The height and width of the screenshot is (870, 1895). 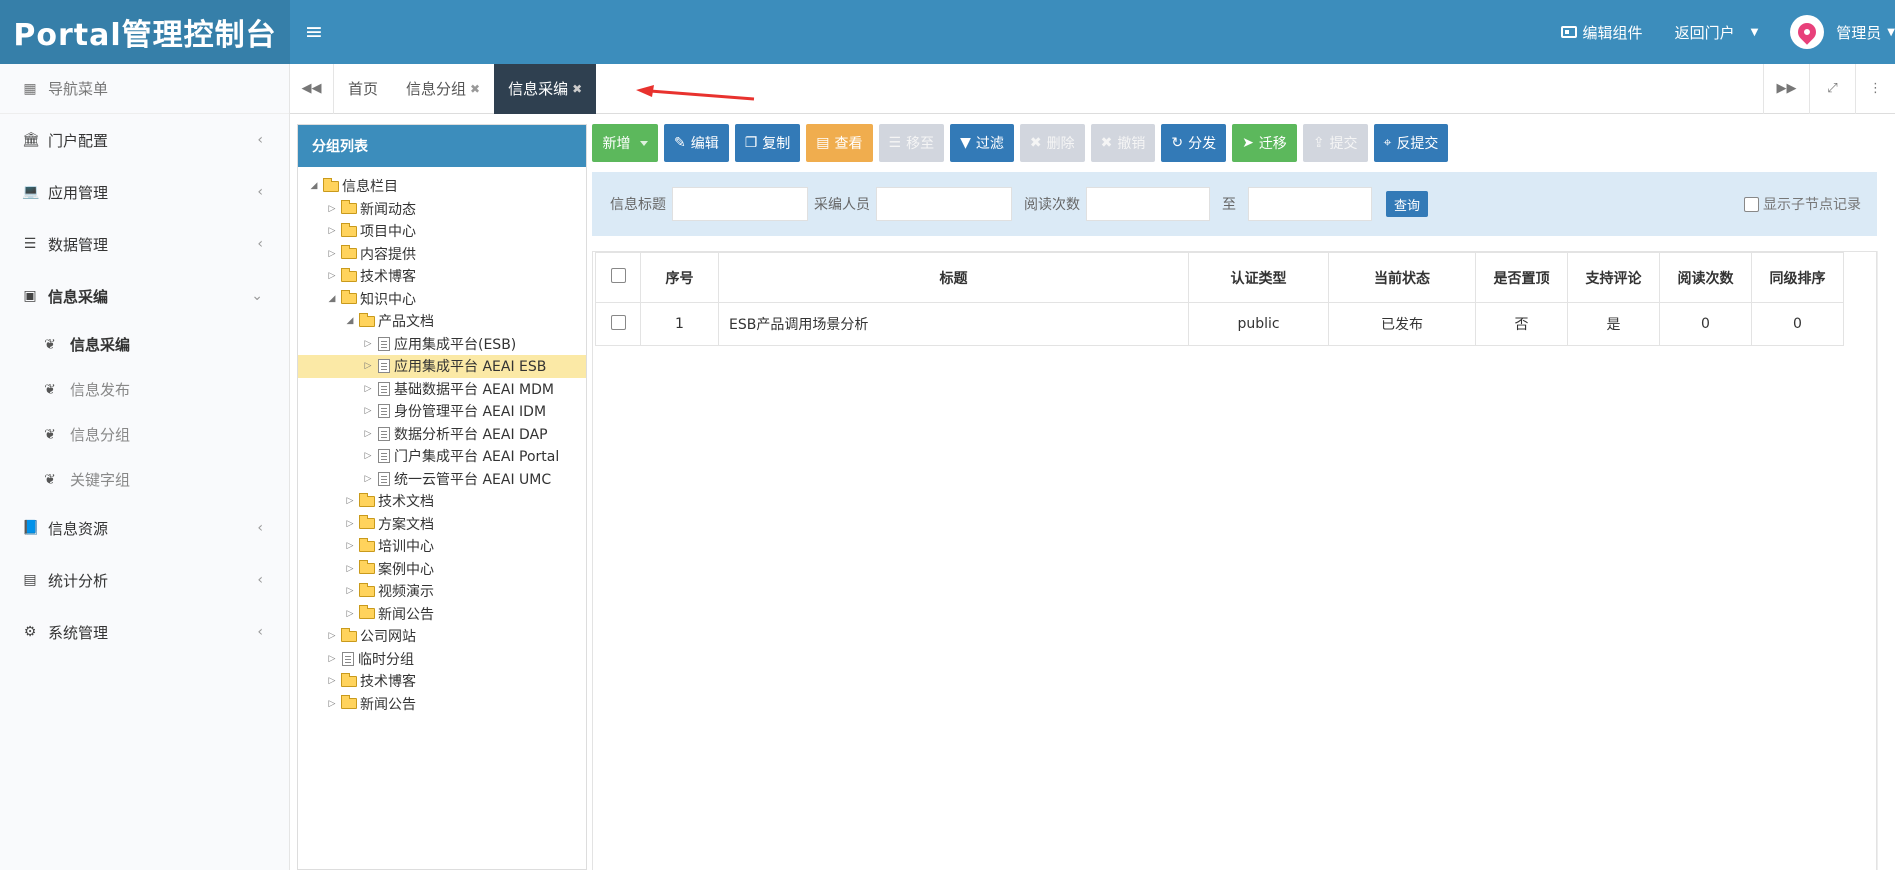 What do you see at coordinates (839, 143) in the screenshot?
I see `toolbar-button-view: ▤ 查看` at bounding box center [839, 143].